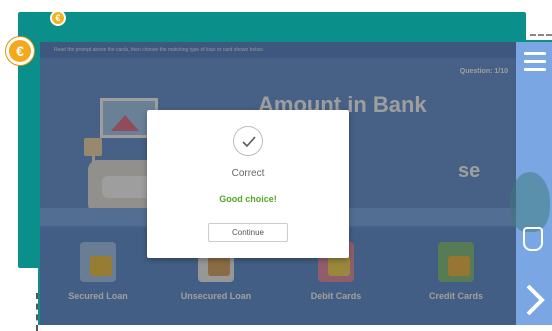 This screenshot has width=552, height=331. Describe the element at coordinates (248, 199) in the screenshot. I see `feedback-message: Good choice!` at that location.